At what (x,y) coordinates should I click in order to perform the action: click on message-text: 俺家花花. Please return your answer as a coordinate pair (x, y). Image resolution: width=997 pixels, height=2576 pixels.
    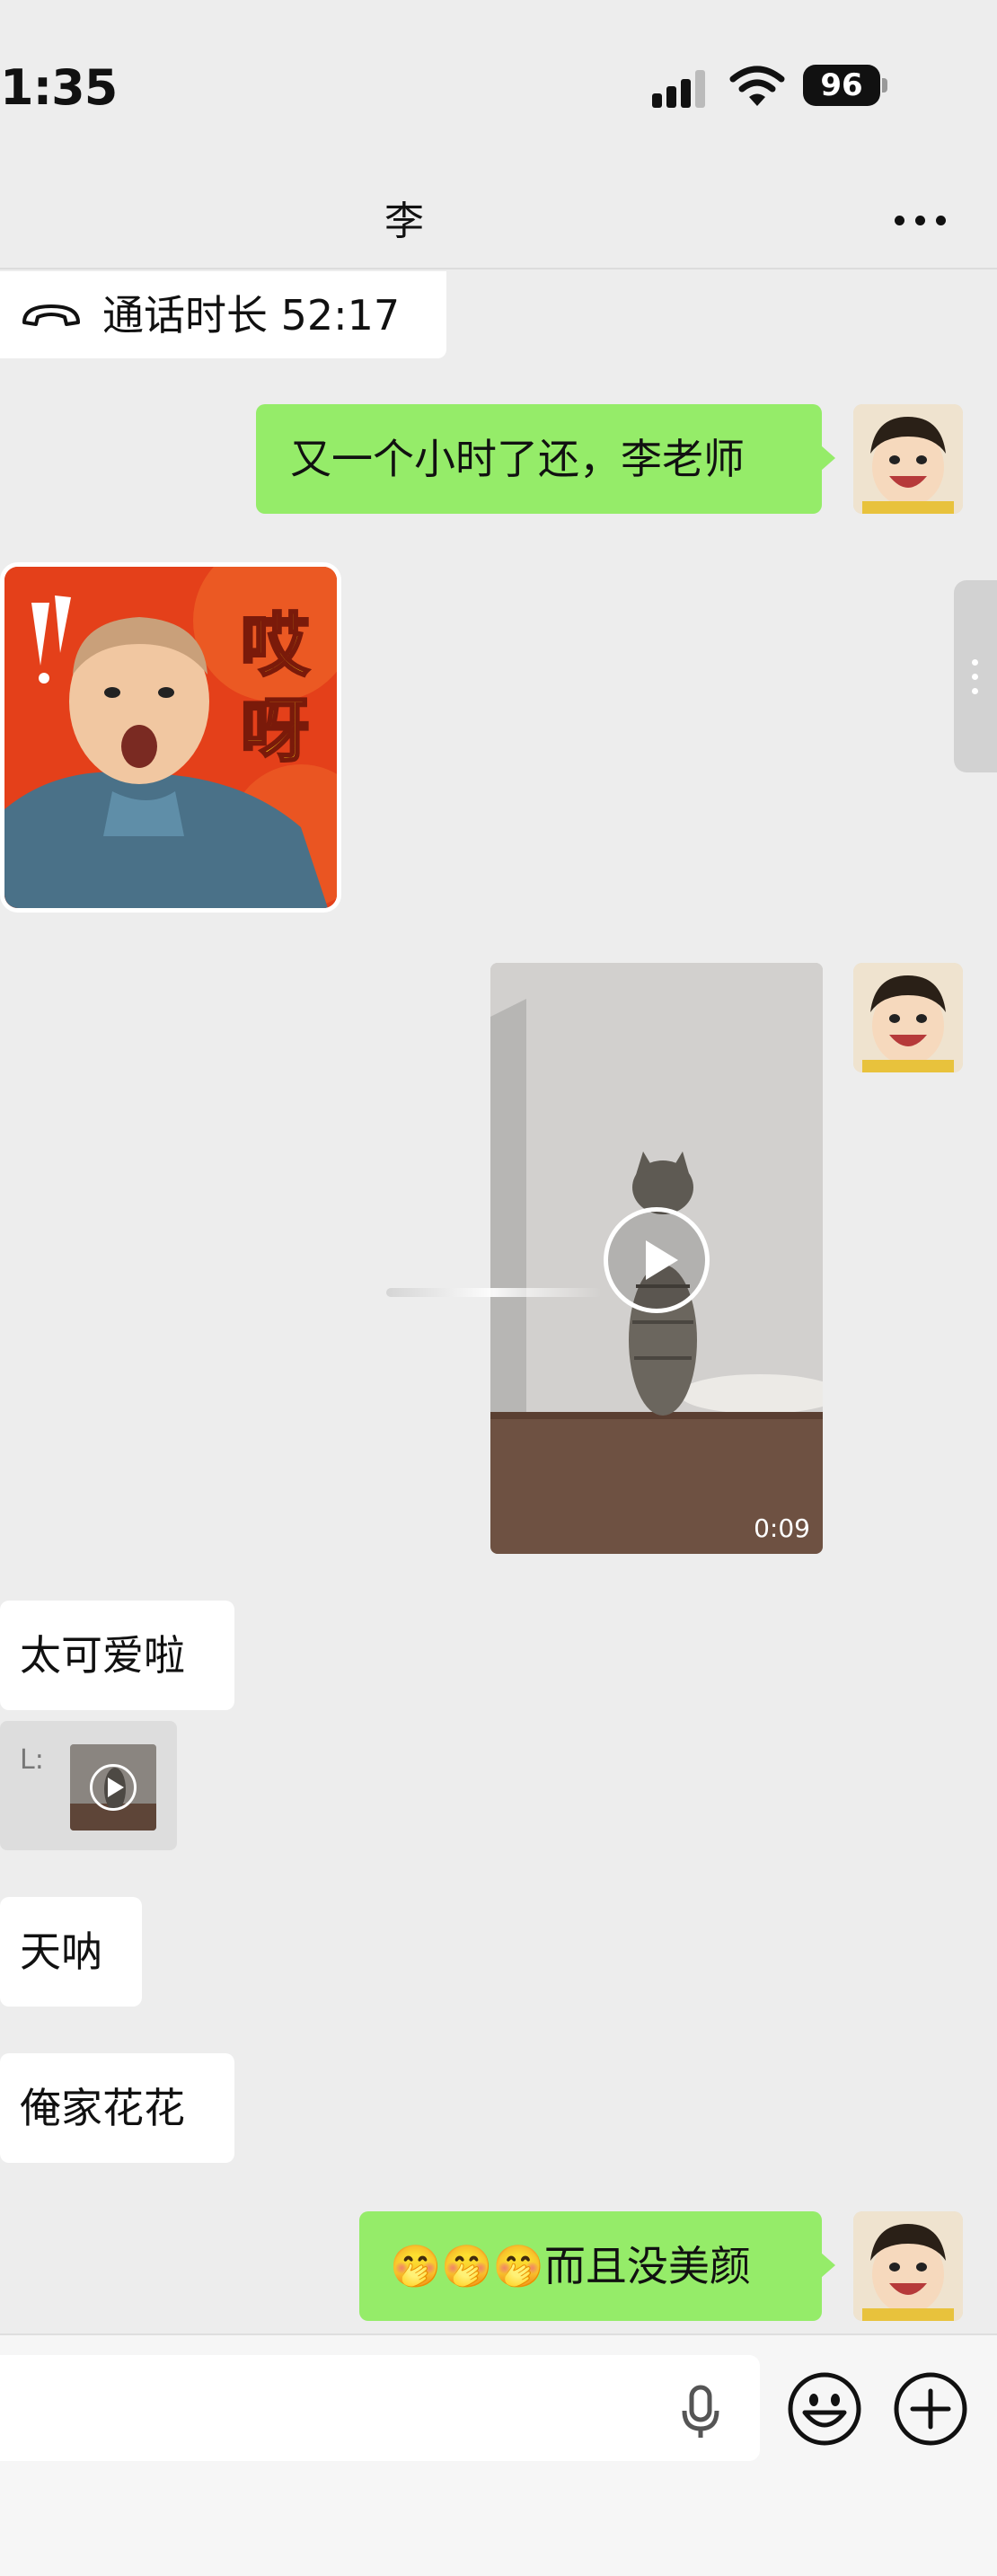
    Looking at the image, I should click on (103, 2108).